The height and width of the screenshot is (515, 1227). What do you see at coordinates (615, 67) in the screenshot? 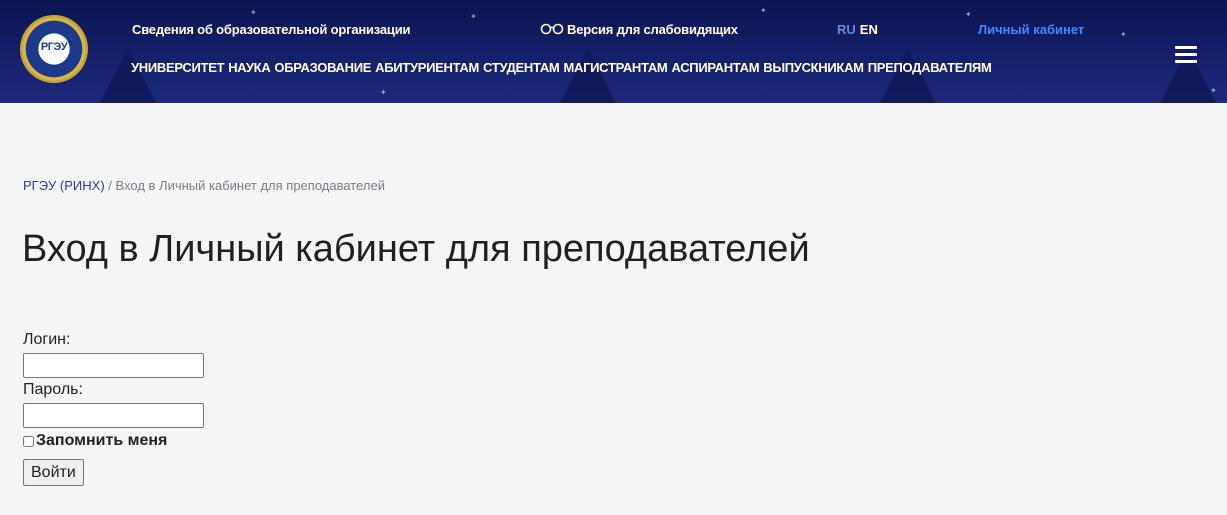
I see `nav-item-masters: МАГИСТРАНТАМ` at bounding box center [615, 67].